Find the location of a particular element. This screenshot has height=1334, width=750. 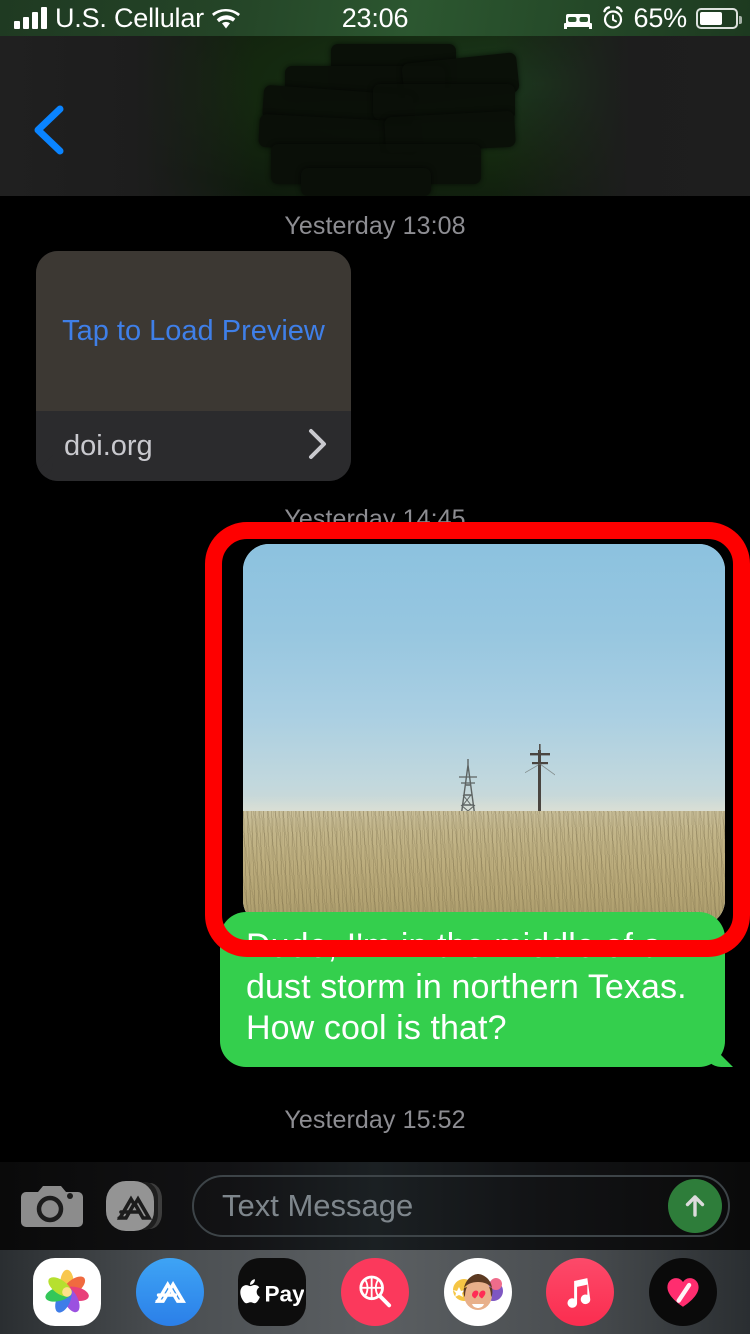

timestamp-second: Yesterday 14:45 is located at coordinates (375, 519).